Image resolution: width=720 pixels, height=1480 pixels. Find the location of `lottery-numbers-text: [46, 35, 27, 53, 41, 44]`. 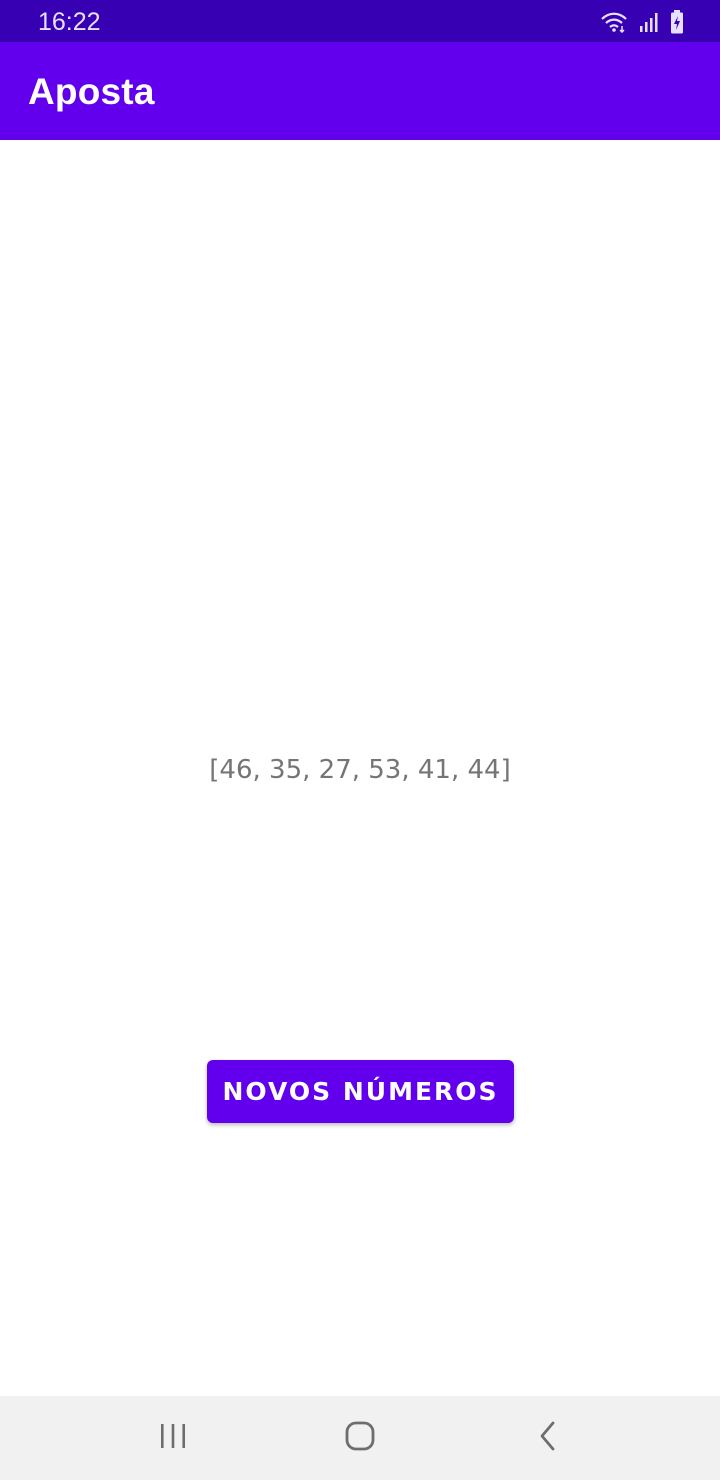

lottery-numbers-text: [46, 35, 27, 53, 41, 44] is located at coordinates (360, 770).